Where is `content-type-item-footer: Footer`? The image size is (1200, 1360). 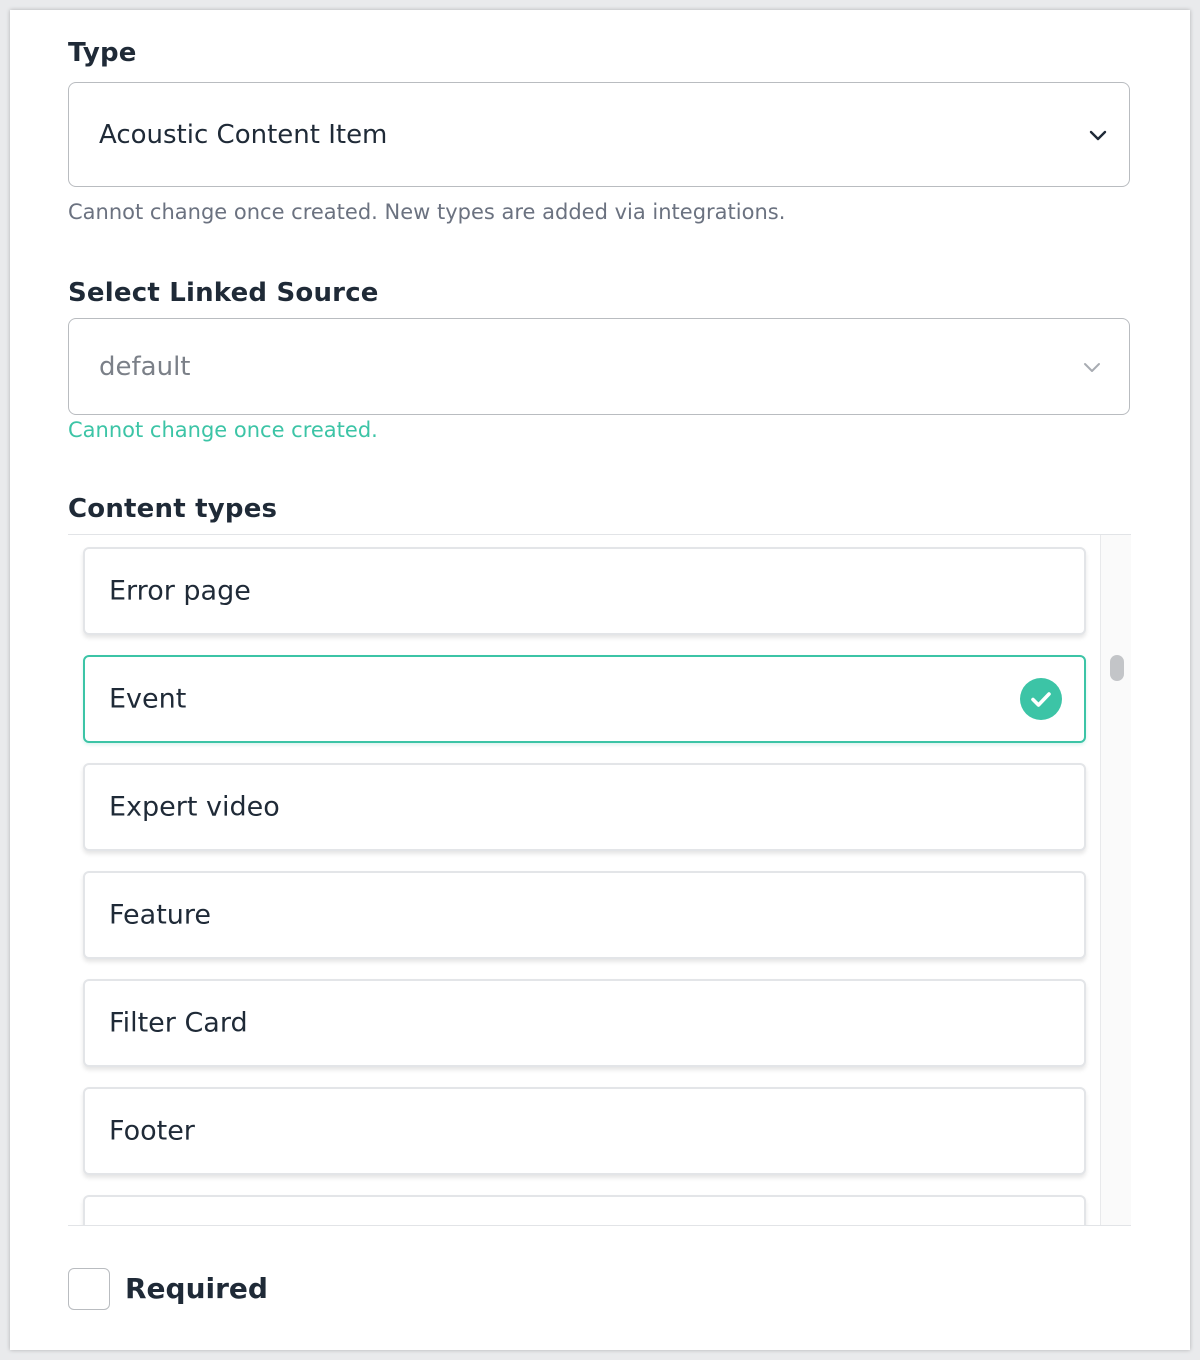 content-type-item-footer: Footer is located at coordinates (584, 1131).